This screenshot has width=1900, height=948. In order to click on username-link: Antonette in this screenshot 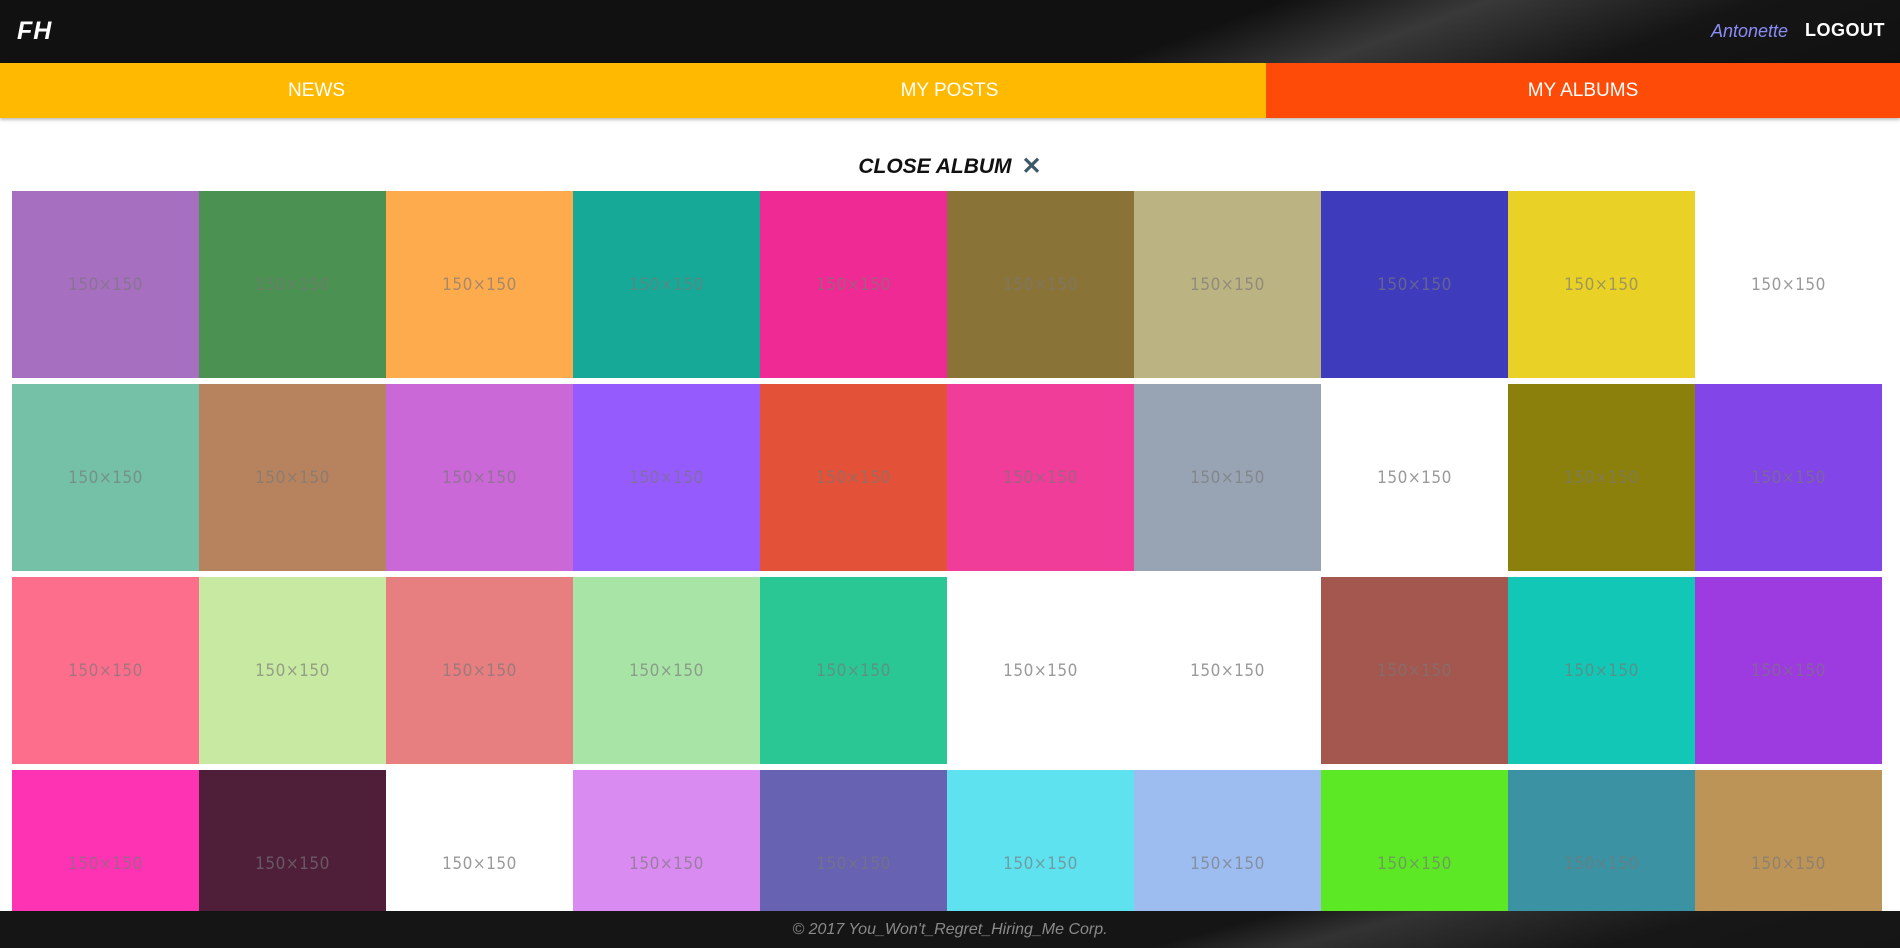, I will do `click(1749, 31)`.